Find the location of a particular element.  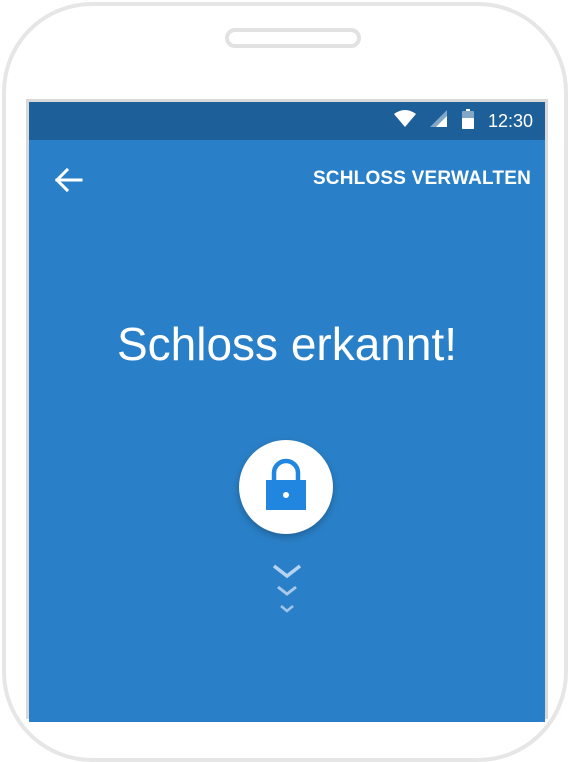

status-icons: 12:30 is located at coordinates (463, 121).